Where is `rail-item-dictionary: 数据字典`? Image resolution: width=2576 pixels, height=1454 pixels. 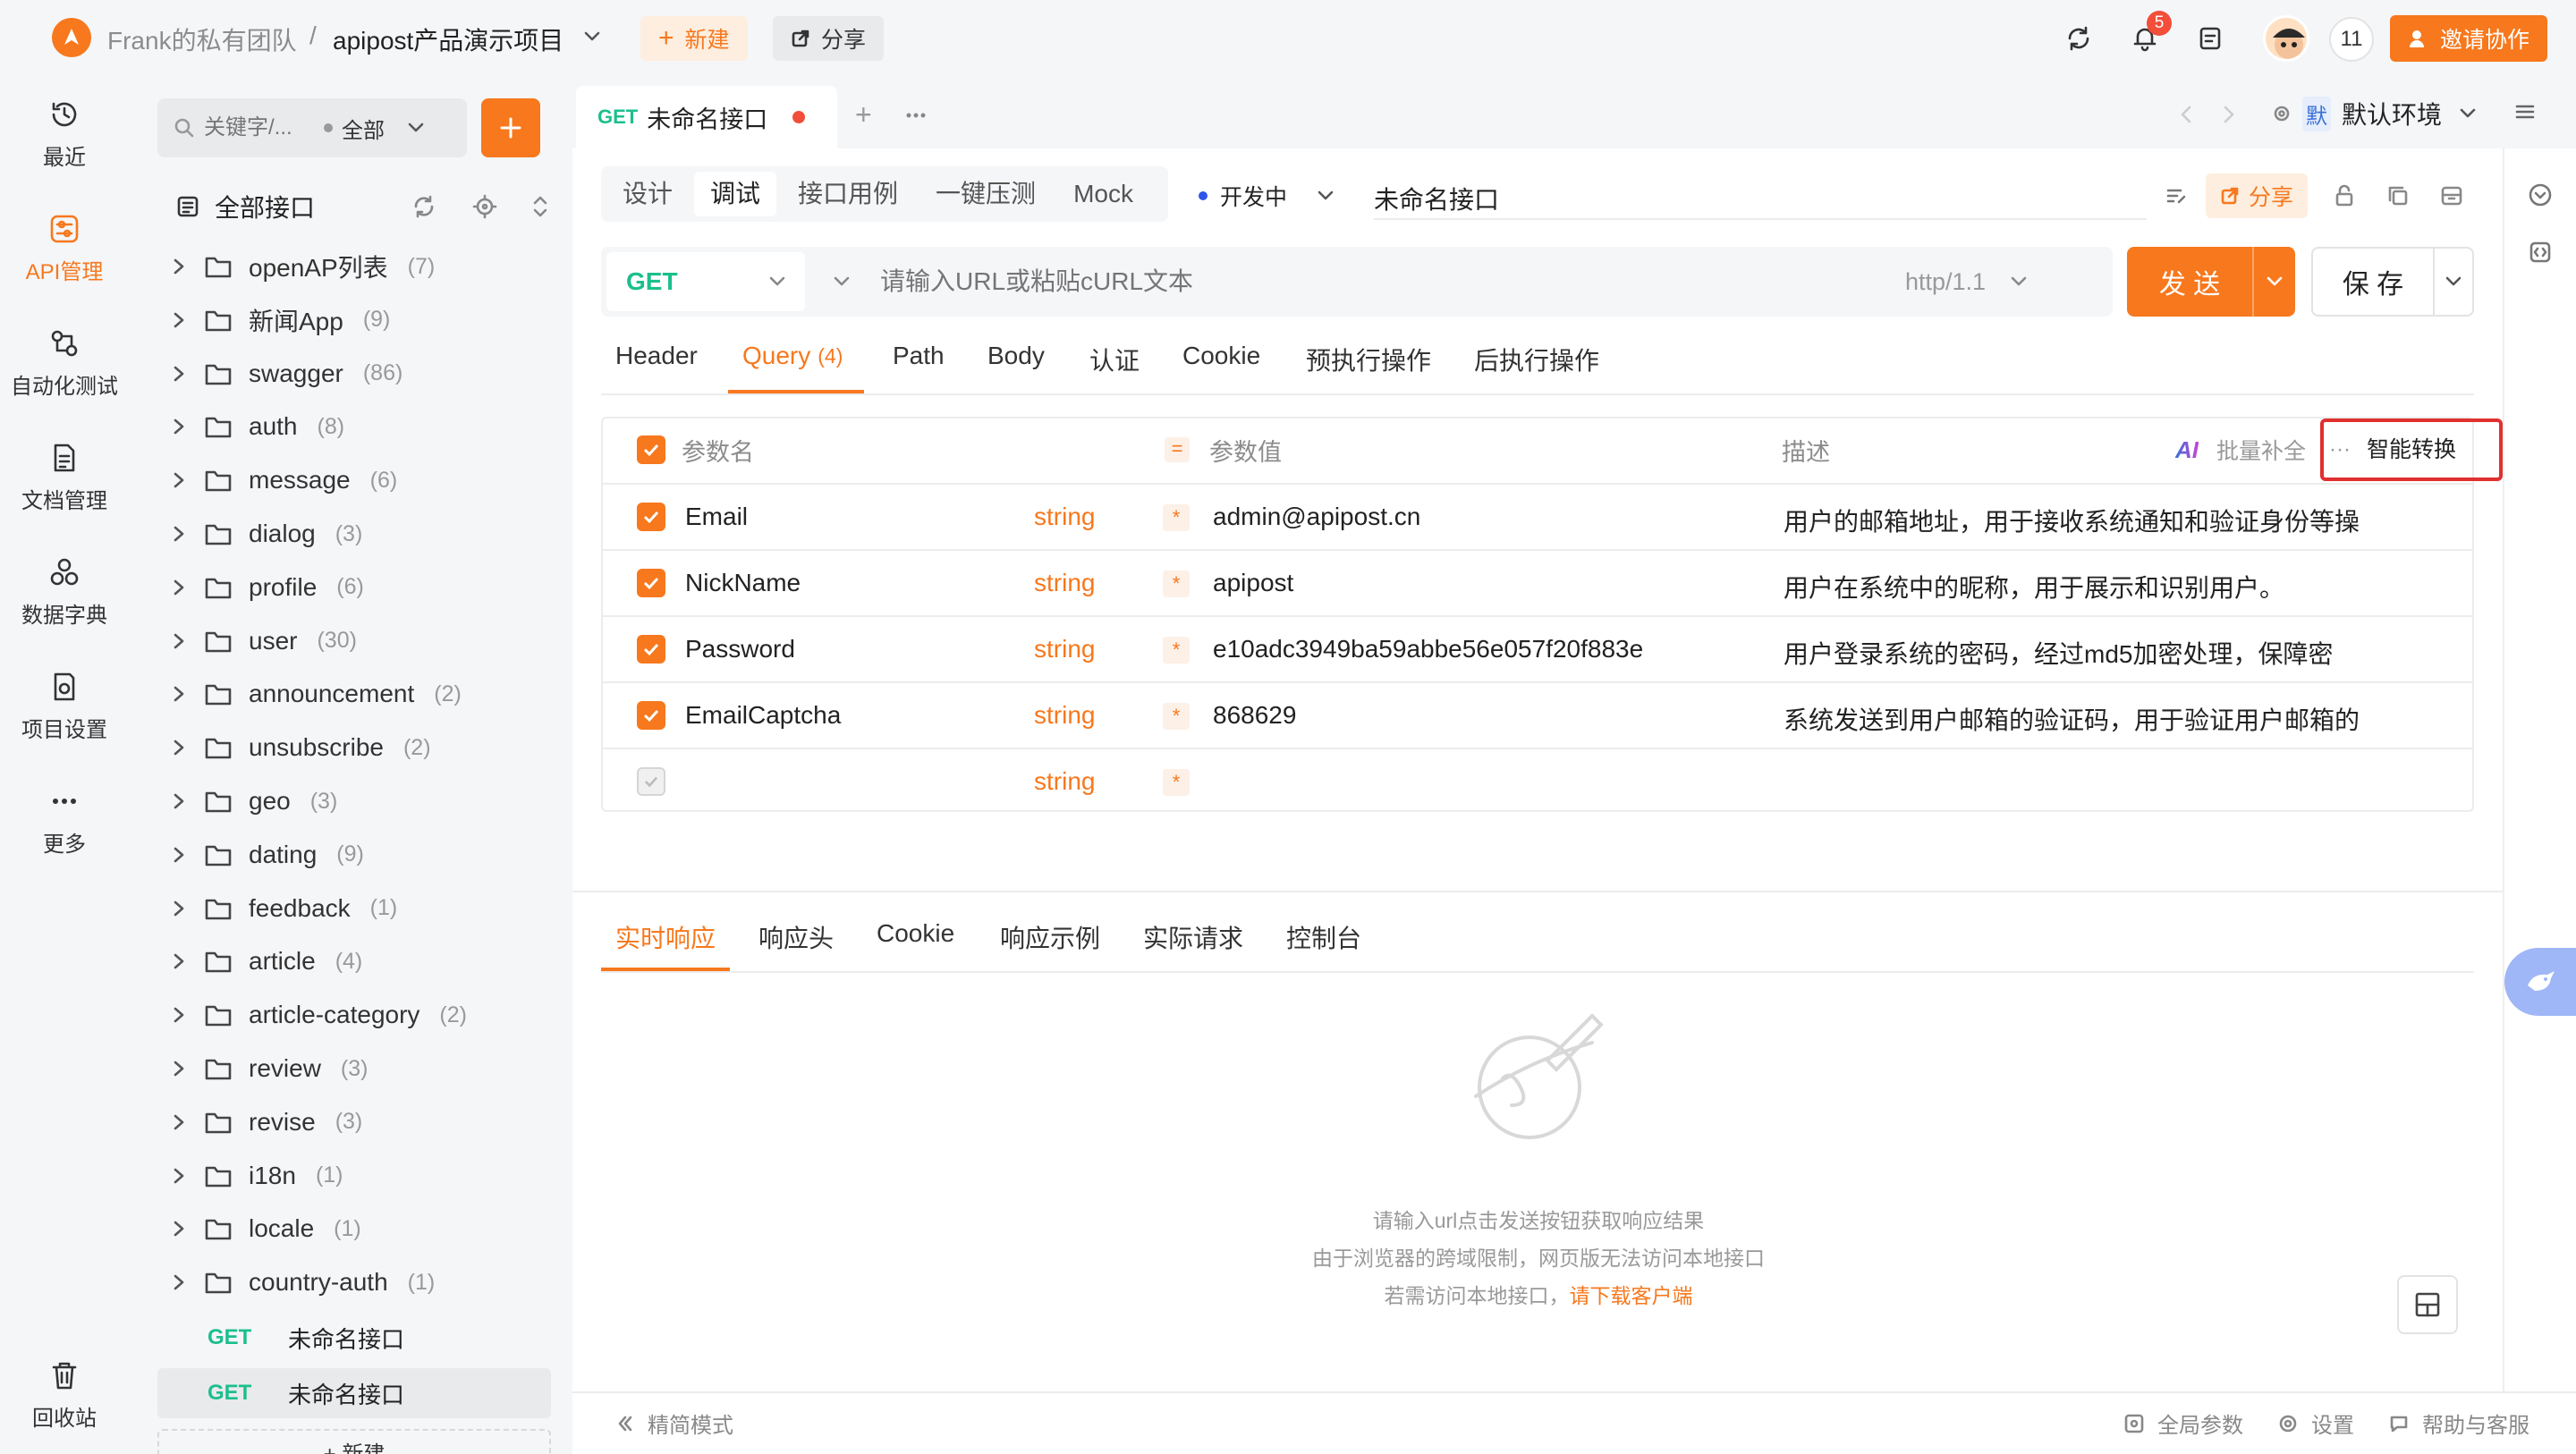 rail-item-dictionary: 数据字典 is located at coordinates (64, 592).